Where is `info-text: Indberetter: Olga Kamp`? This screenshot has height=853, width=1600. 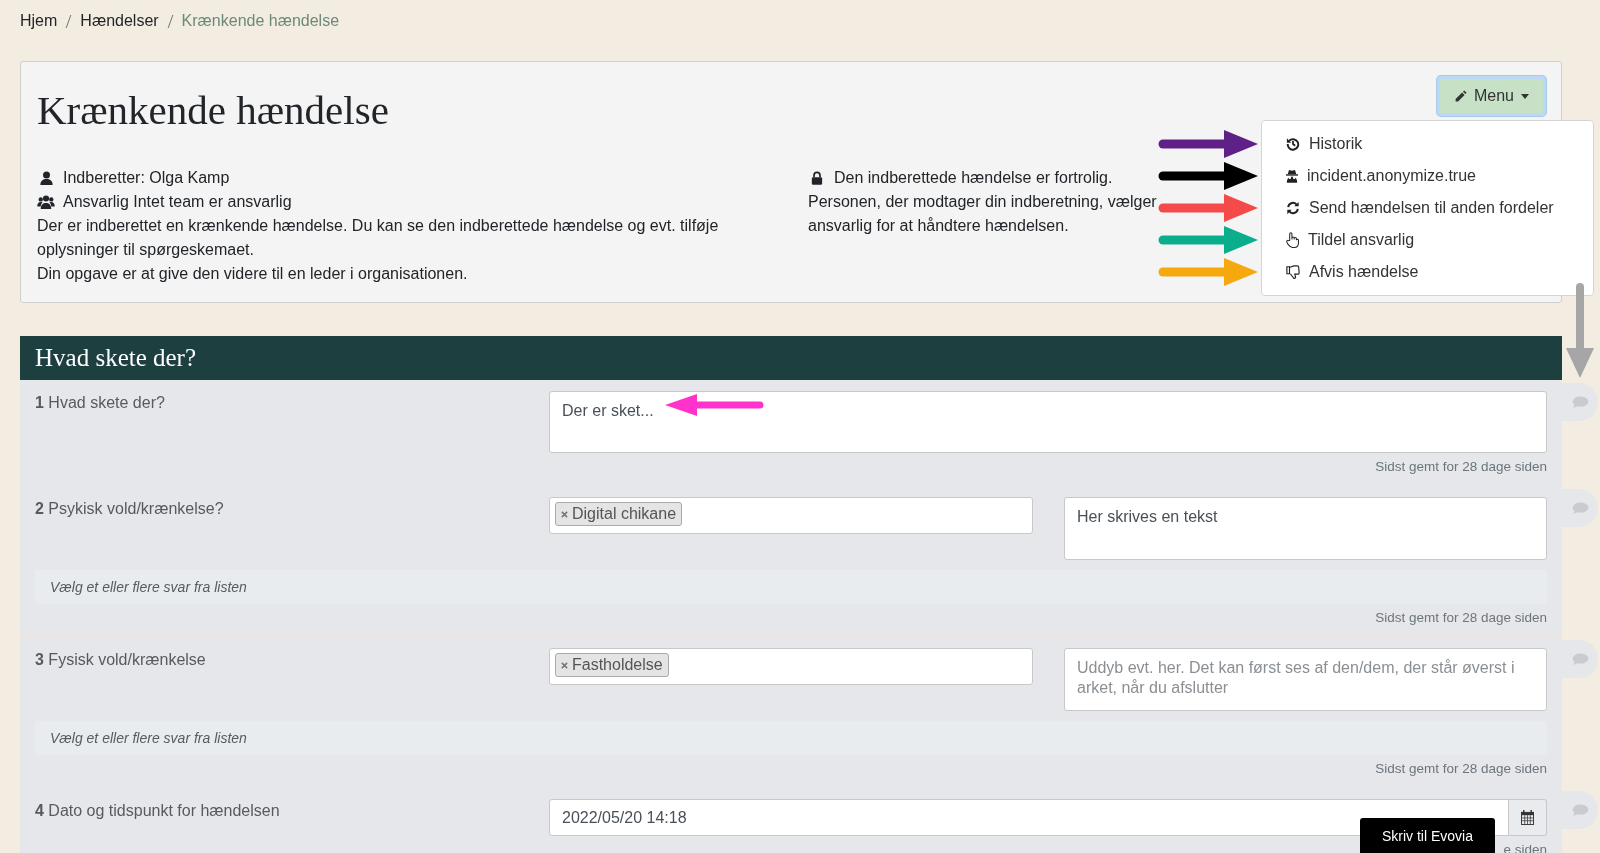 info-text: Indberetter: Olga Kamp is located at coordinates (146, 178).